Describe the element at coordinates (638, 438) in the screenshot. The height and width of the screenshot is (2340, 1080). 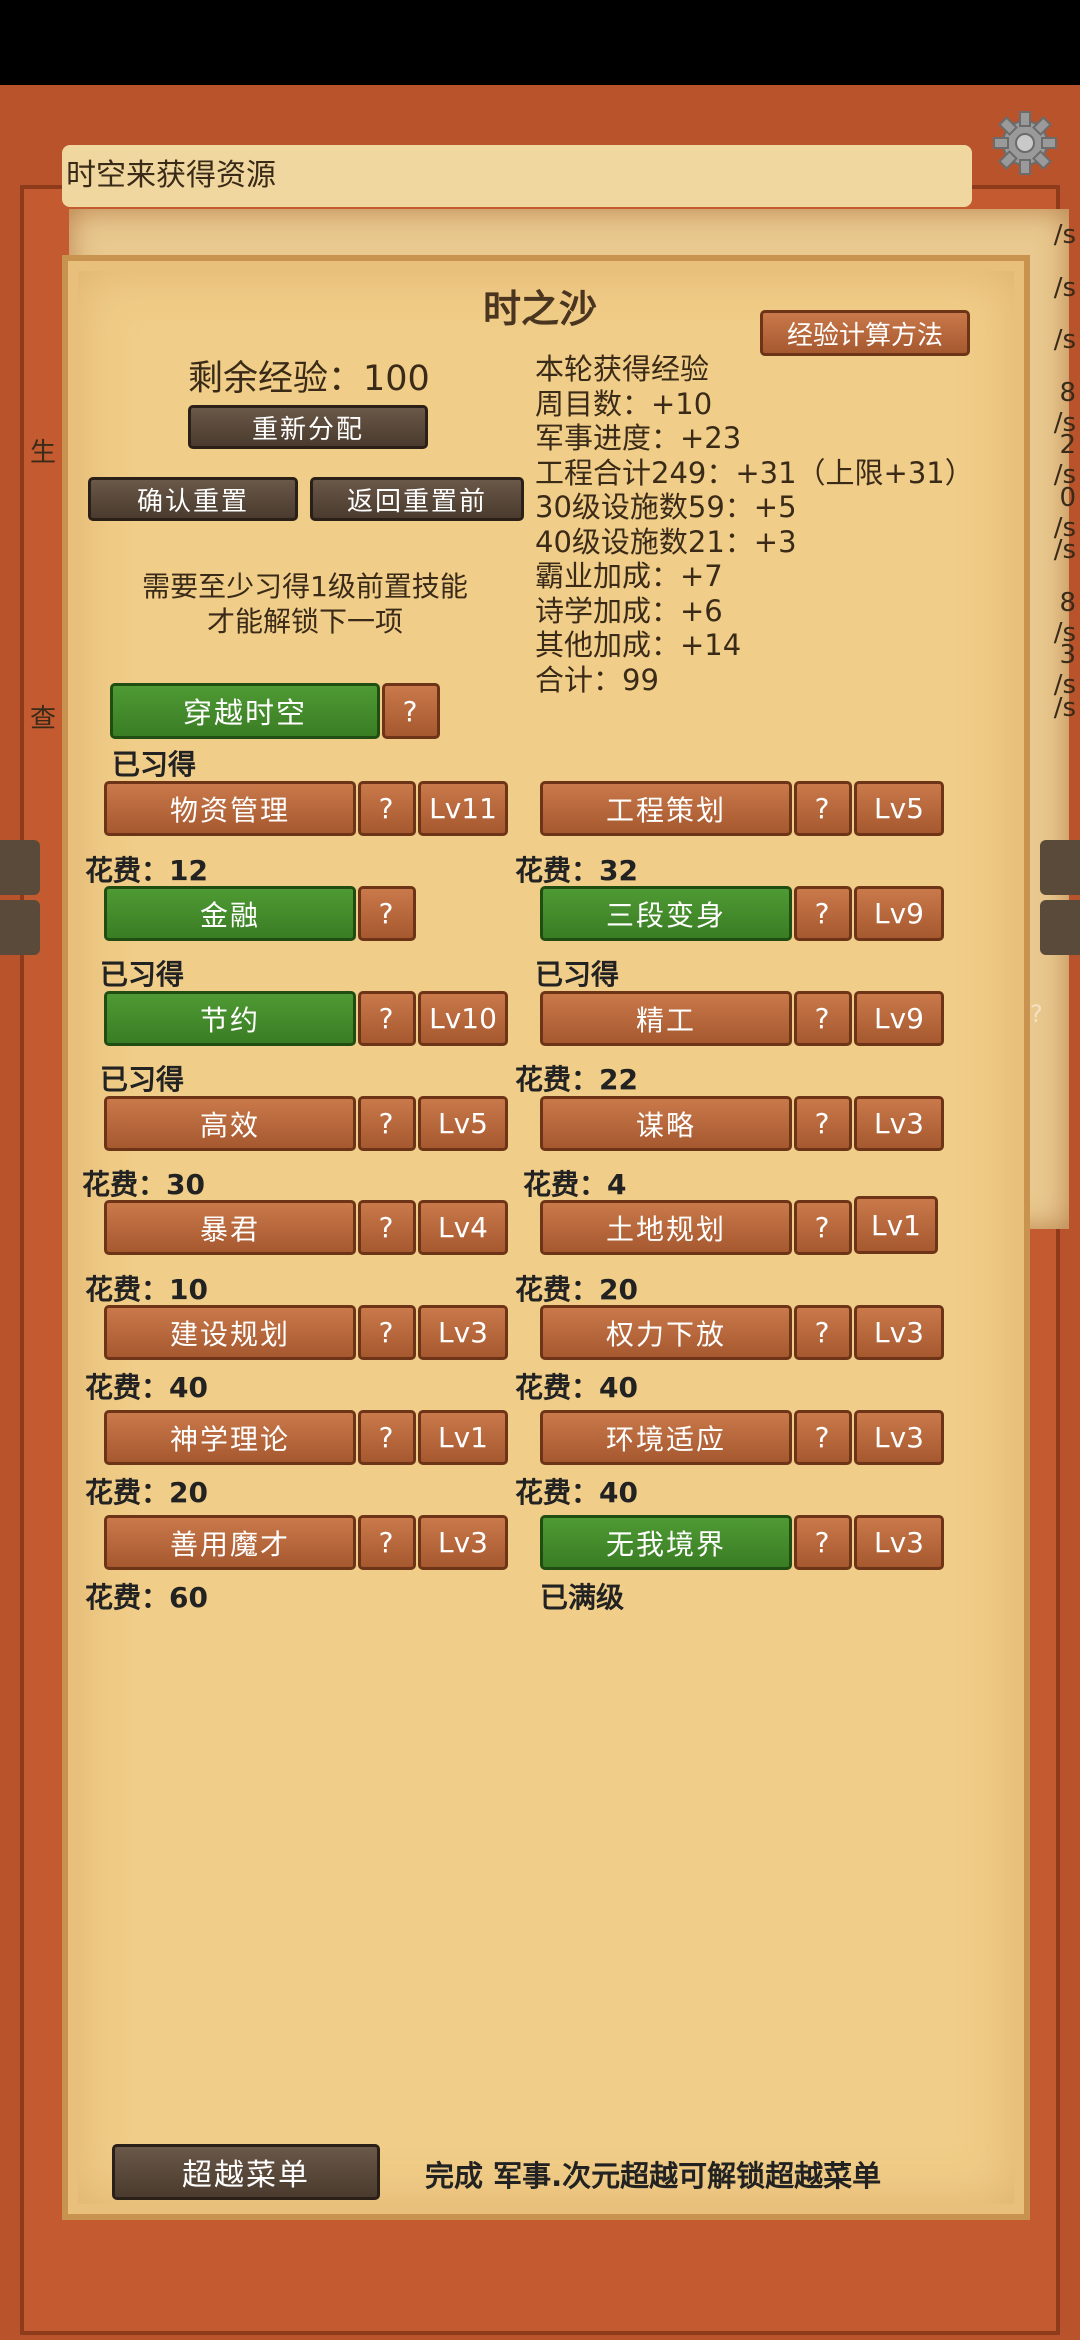
I see `exp-stat-line: 军事进度：+23` at that location.